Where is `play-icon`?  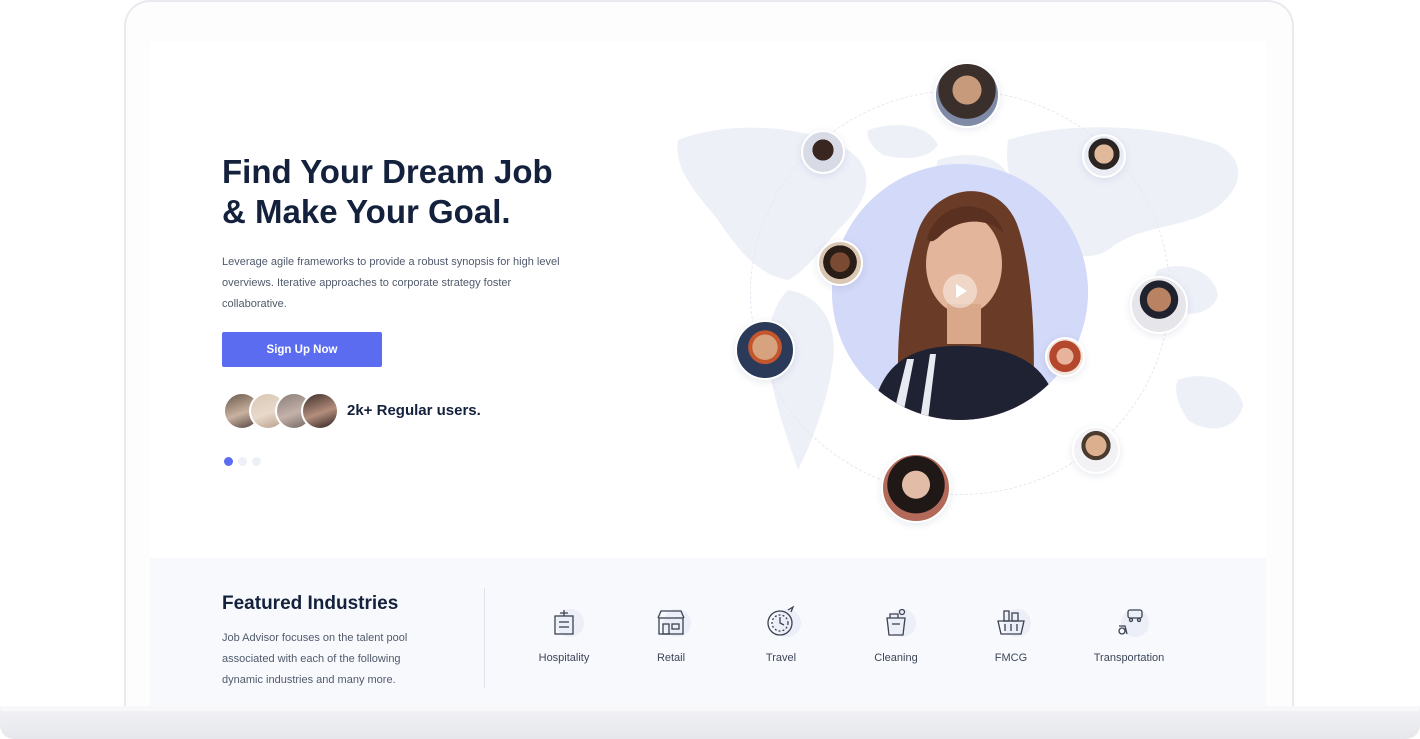 play-icon is located at coordinates (960, 291).